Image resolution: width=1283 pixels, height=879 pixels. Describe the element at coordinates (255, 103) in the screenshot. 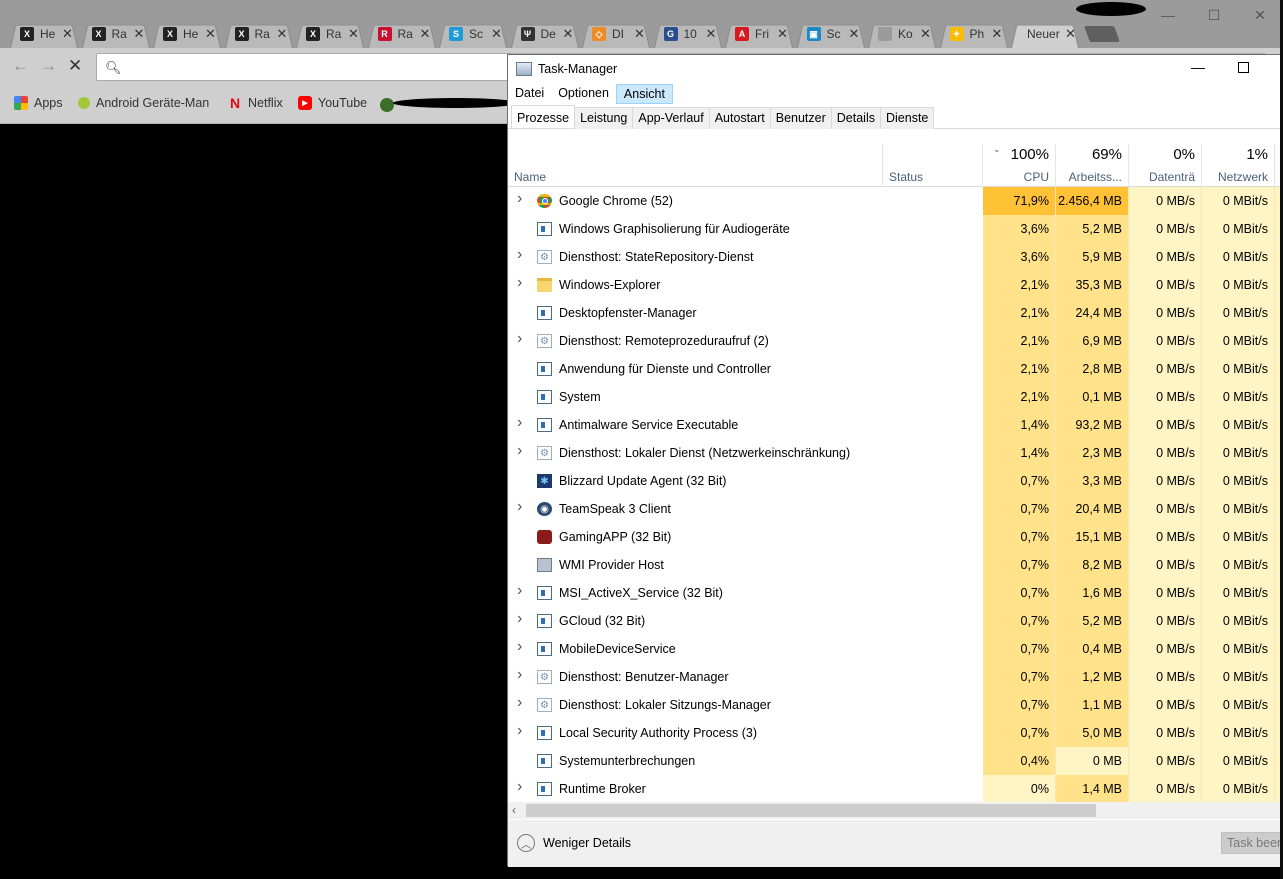

I see `bookmark-netflix: N Netflix` at that location.